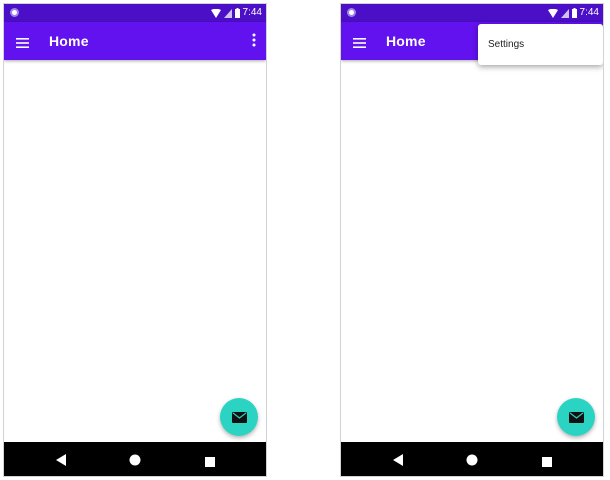 This screenshot has width=610, height=480. Describe the element at coordinates (254, 42) in the screenshot. I see `more-vert-icon` at that location.